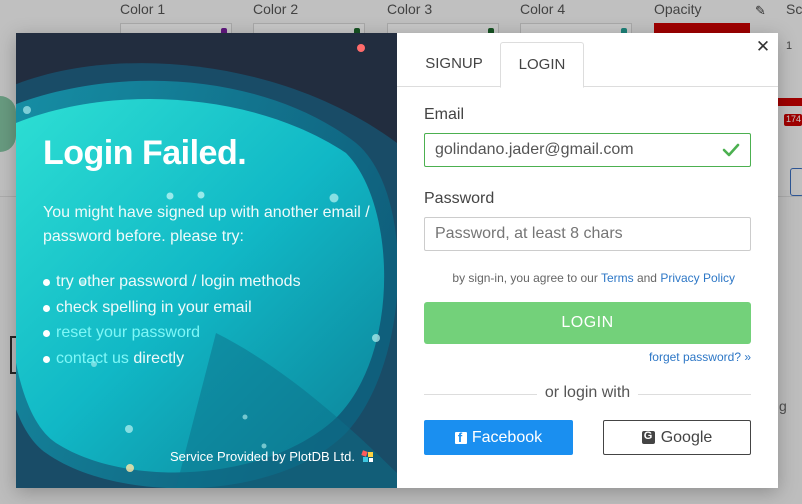 The image size is (802, 504). I want to click on suggestion-suffix: directly, so click(156, 358).